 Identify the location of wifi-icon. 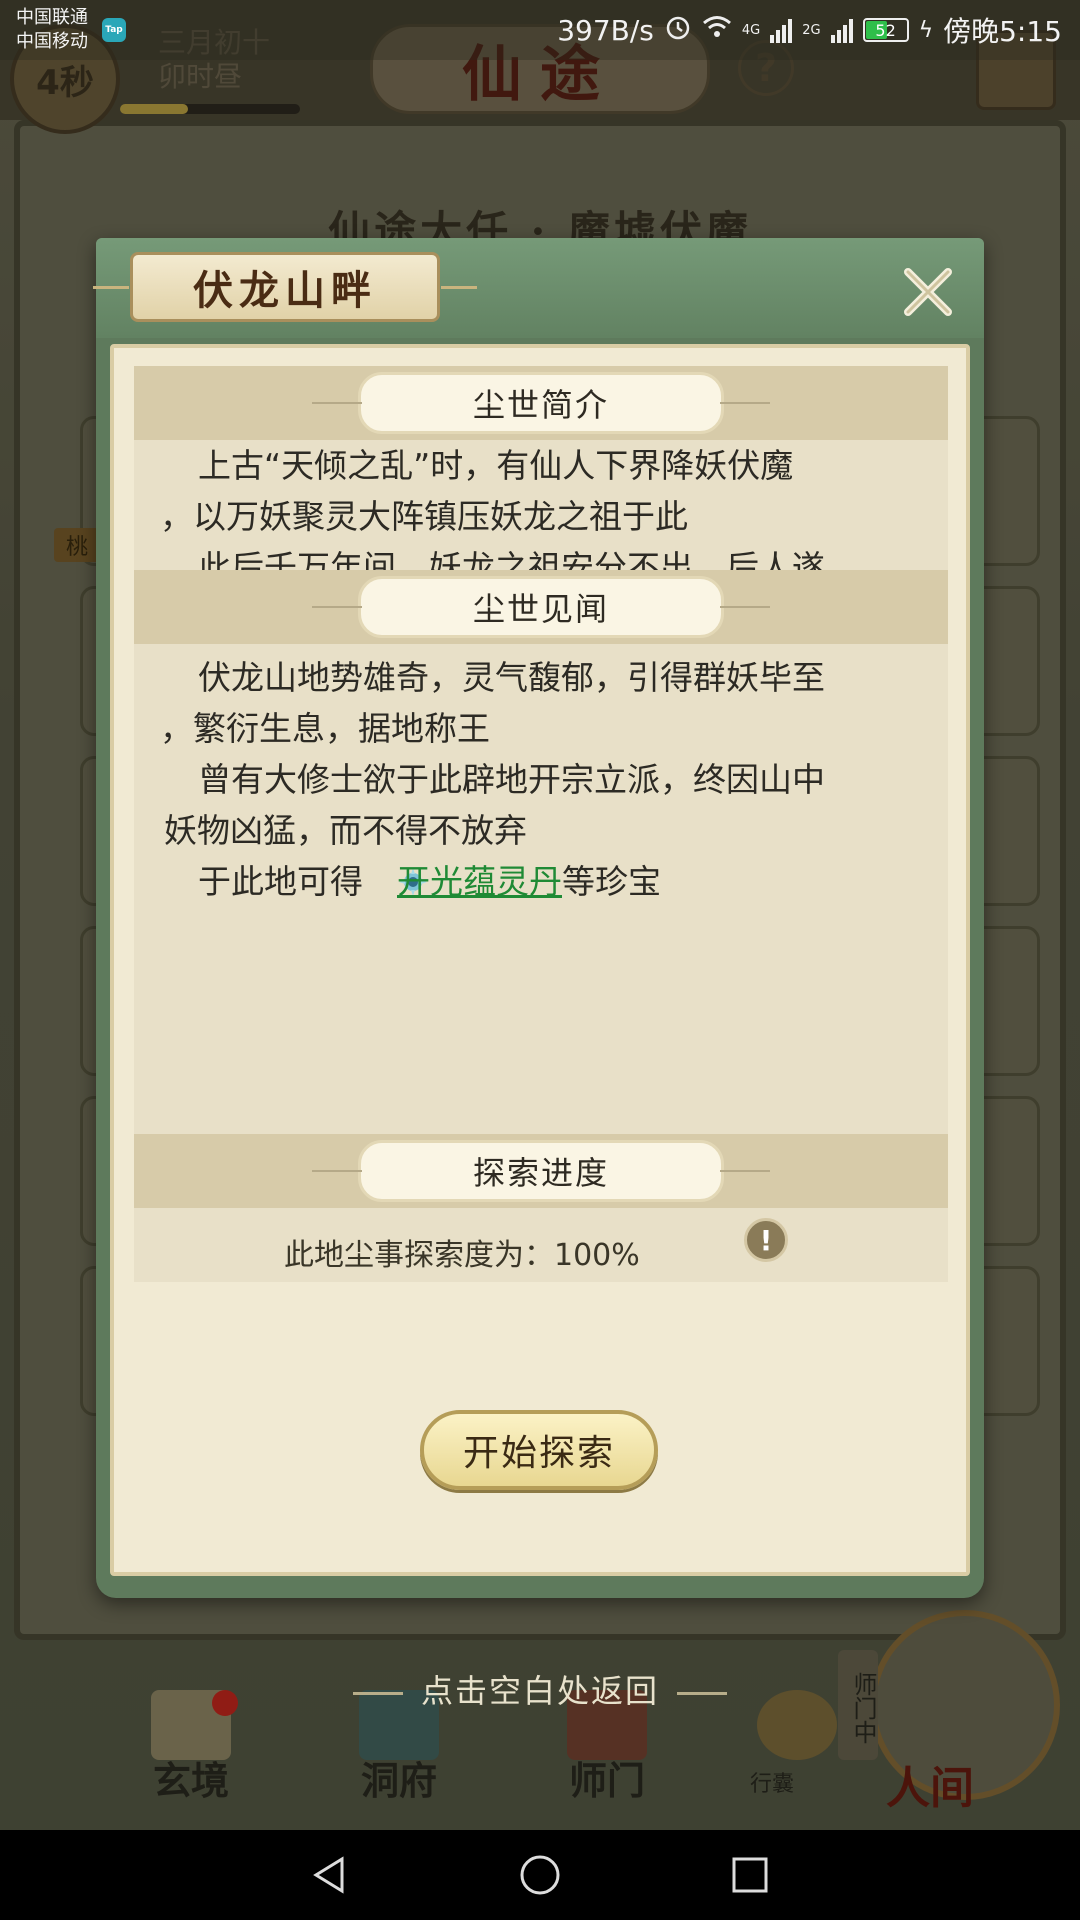
(717, 30).